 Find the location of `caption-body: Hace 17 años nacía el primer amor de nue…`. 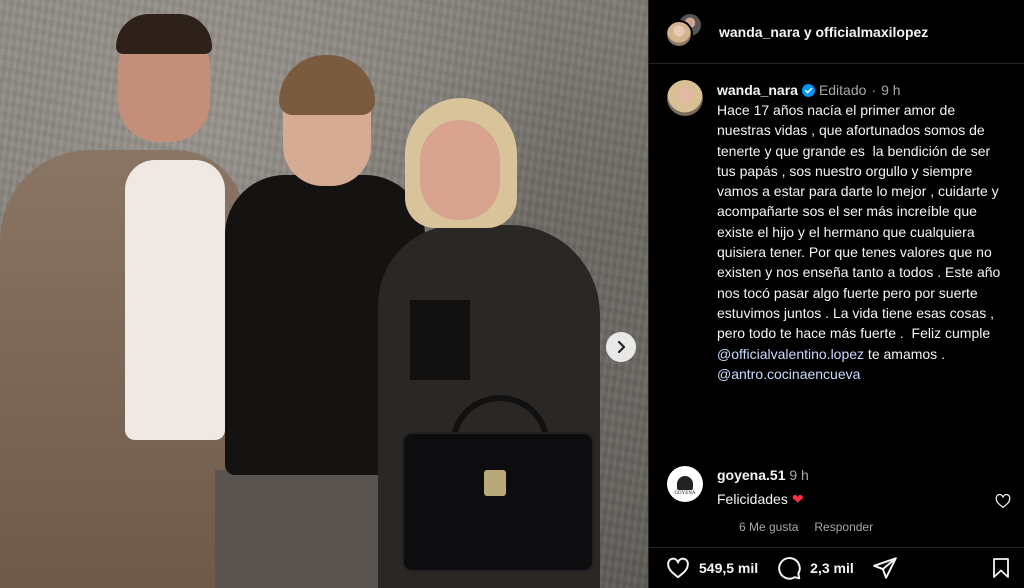

caption-body: Hace 17 años nacía el primer amor de nue… is located at coordinates (861, 222).